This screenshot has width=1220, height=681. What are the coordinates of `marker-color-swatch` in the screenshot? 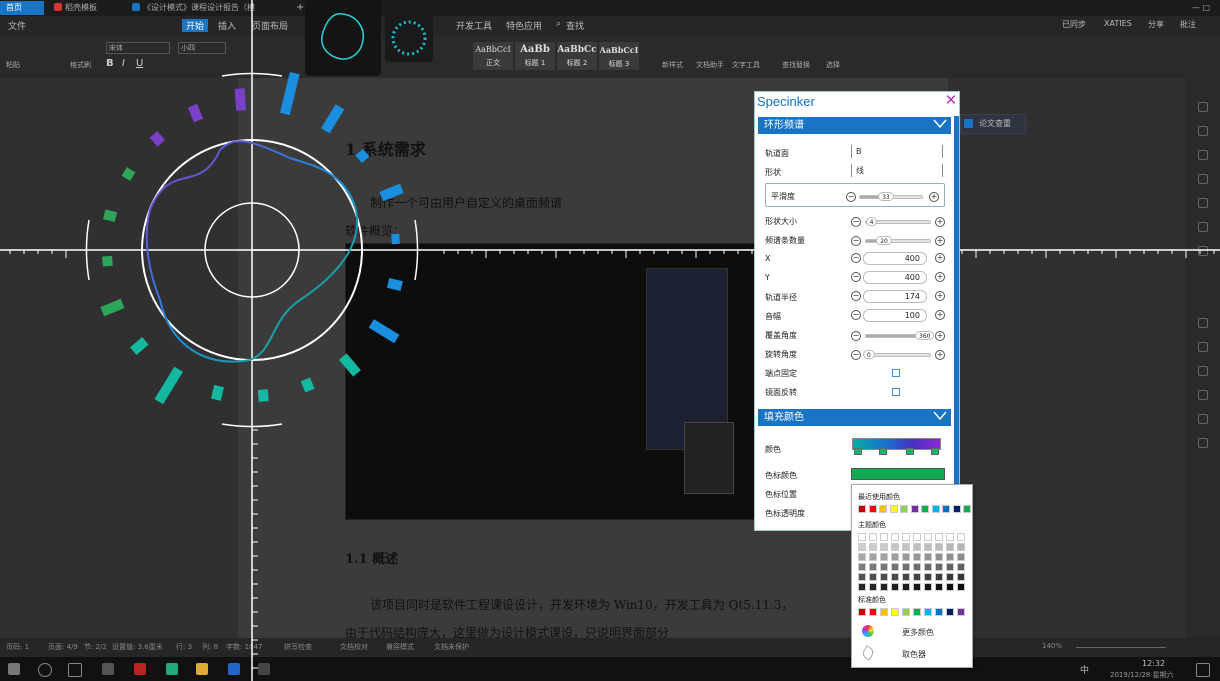 It's located at (898, 474).